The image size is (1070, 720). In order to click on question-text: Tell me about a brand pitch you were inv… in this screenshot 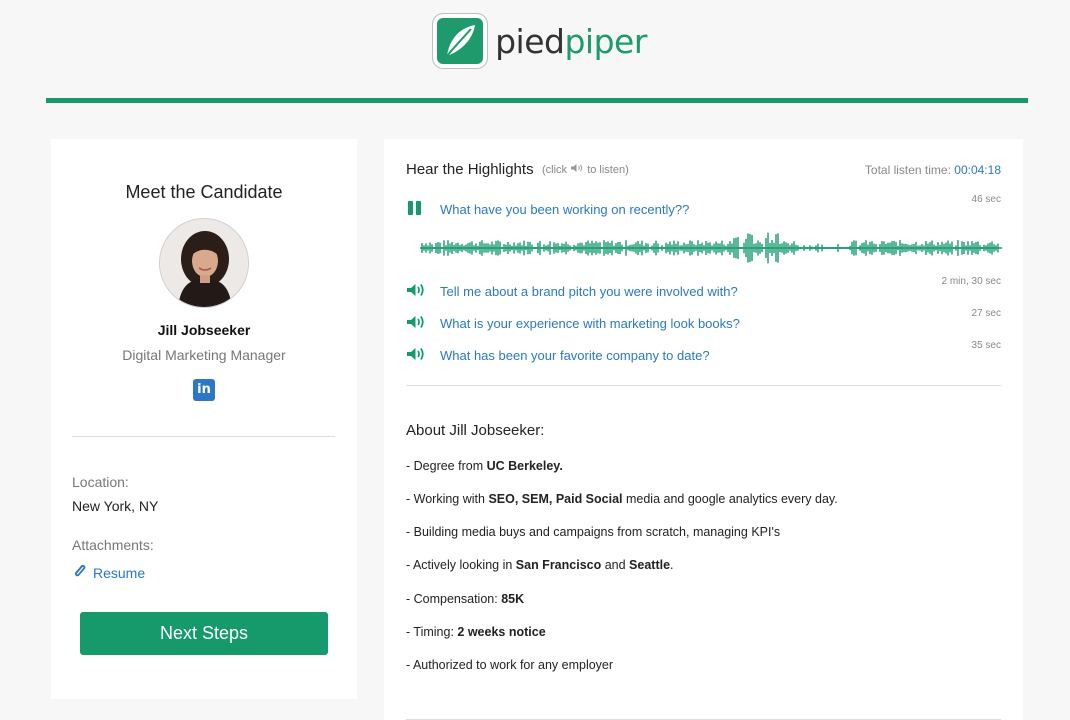, I will do `click(589, 291)`.